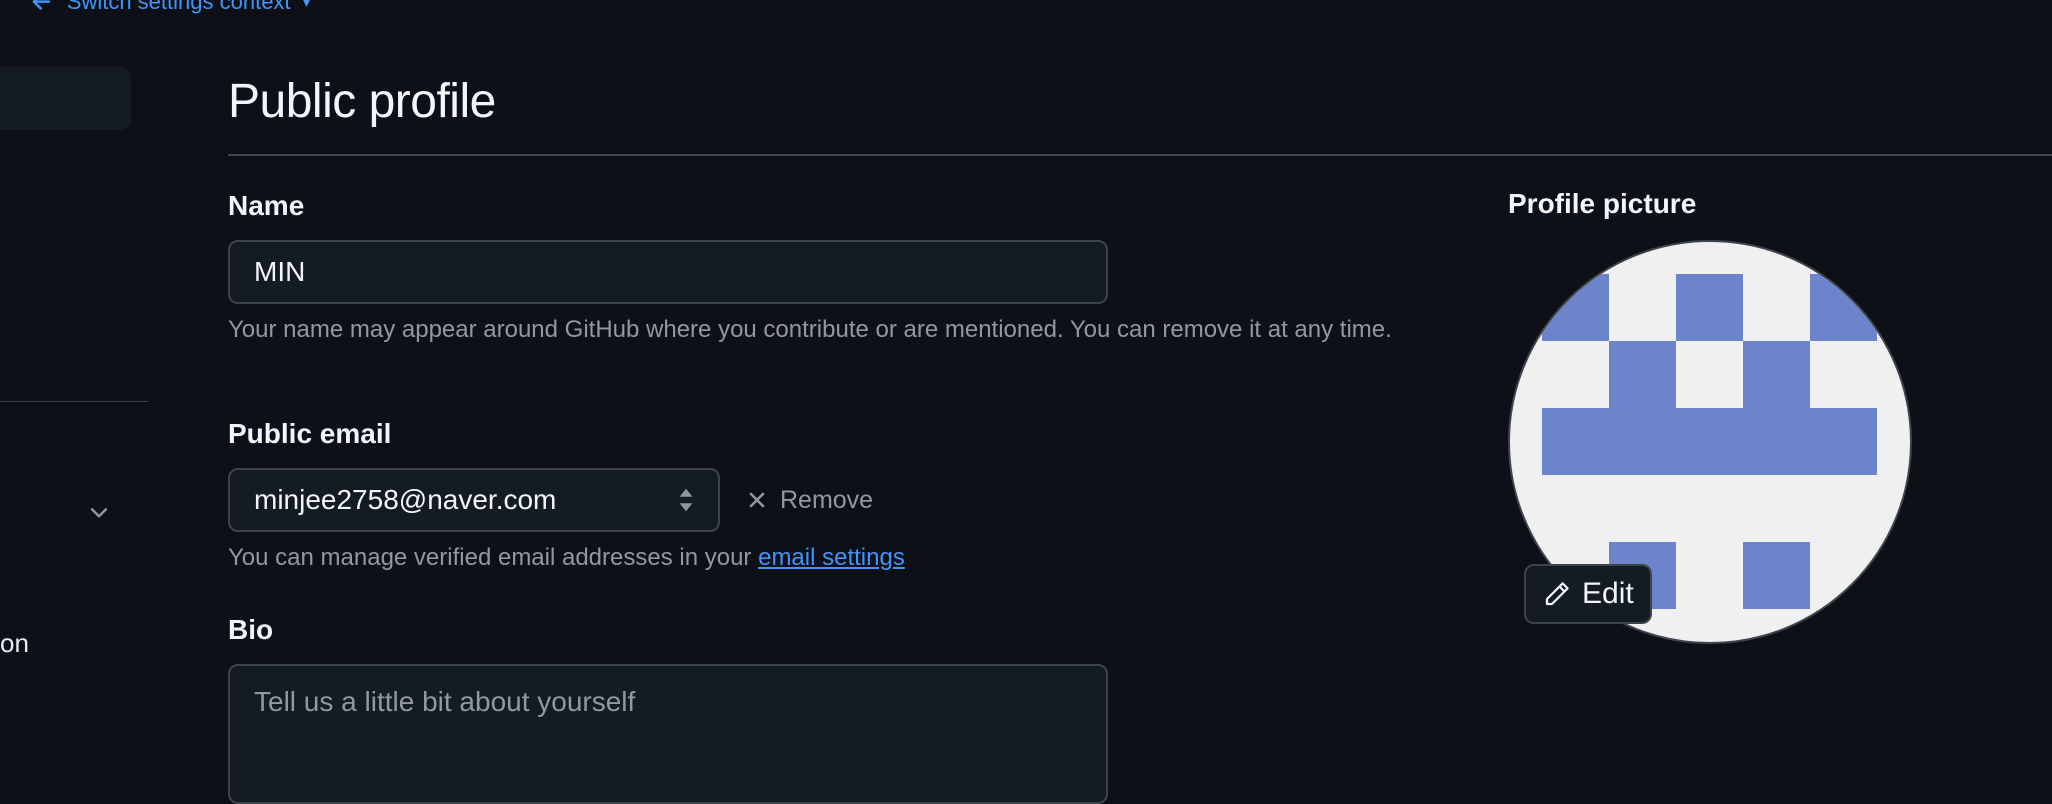 The width and height of the screenshot is (2052, 804). What do you see at coordinates (405, 499) in the screenshot?
I see `public-email-value: minjee2758@naver.com` at bounding box center [405, 499].